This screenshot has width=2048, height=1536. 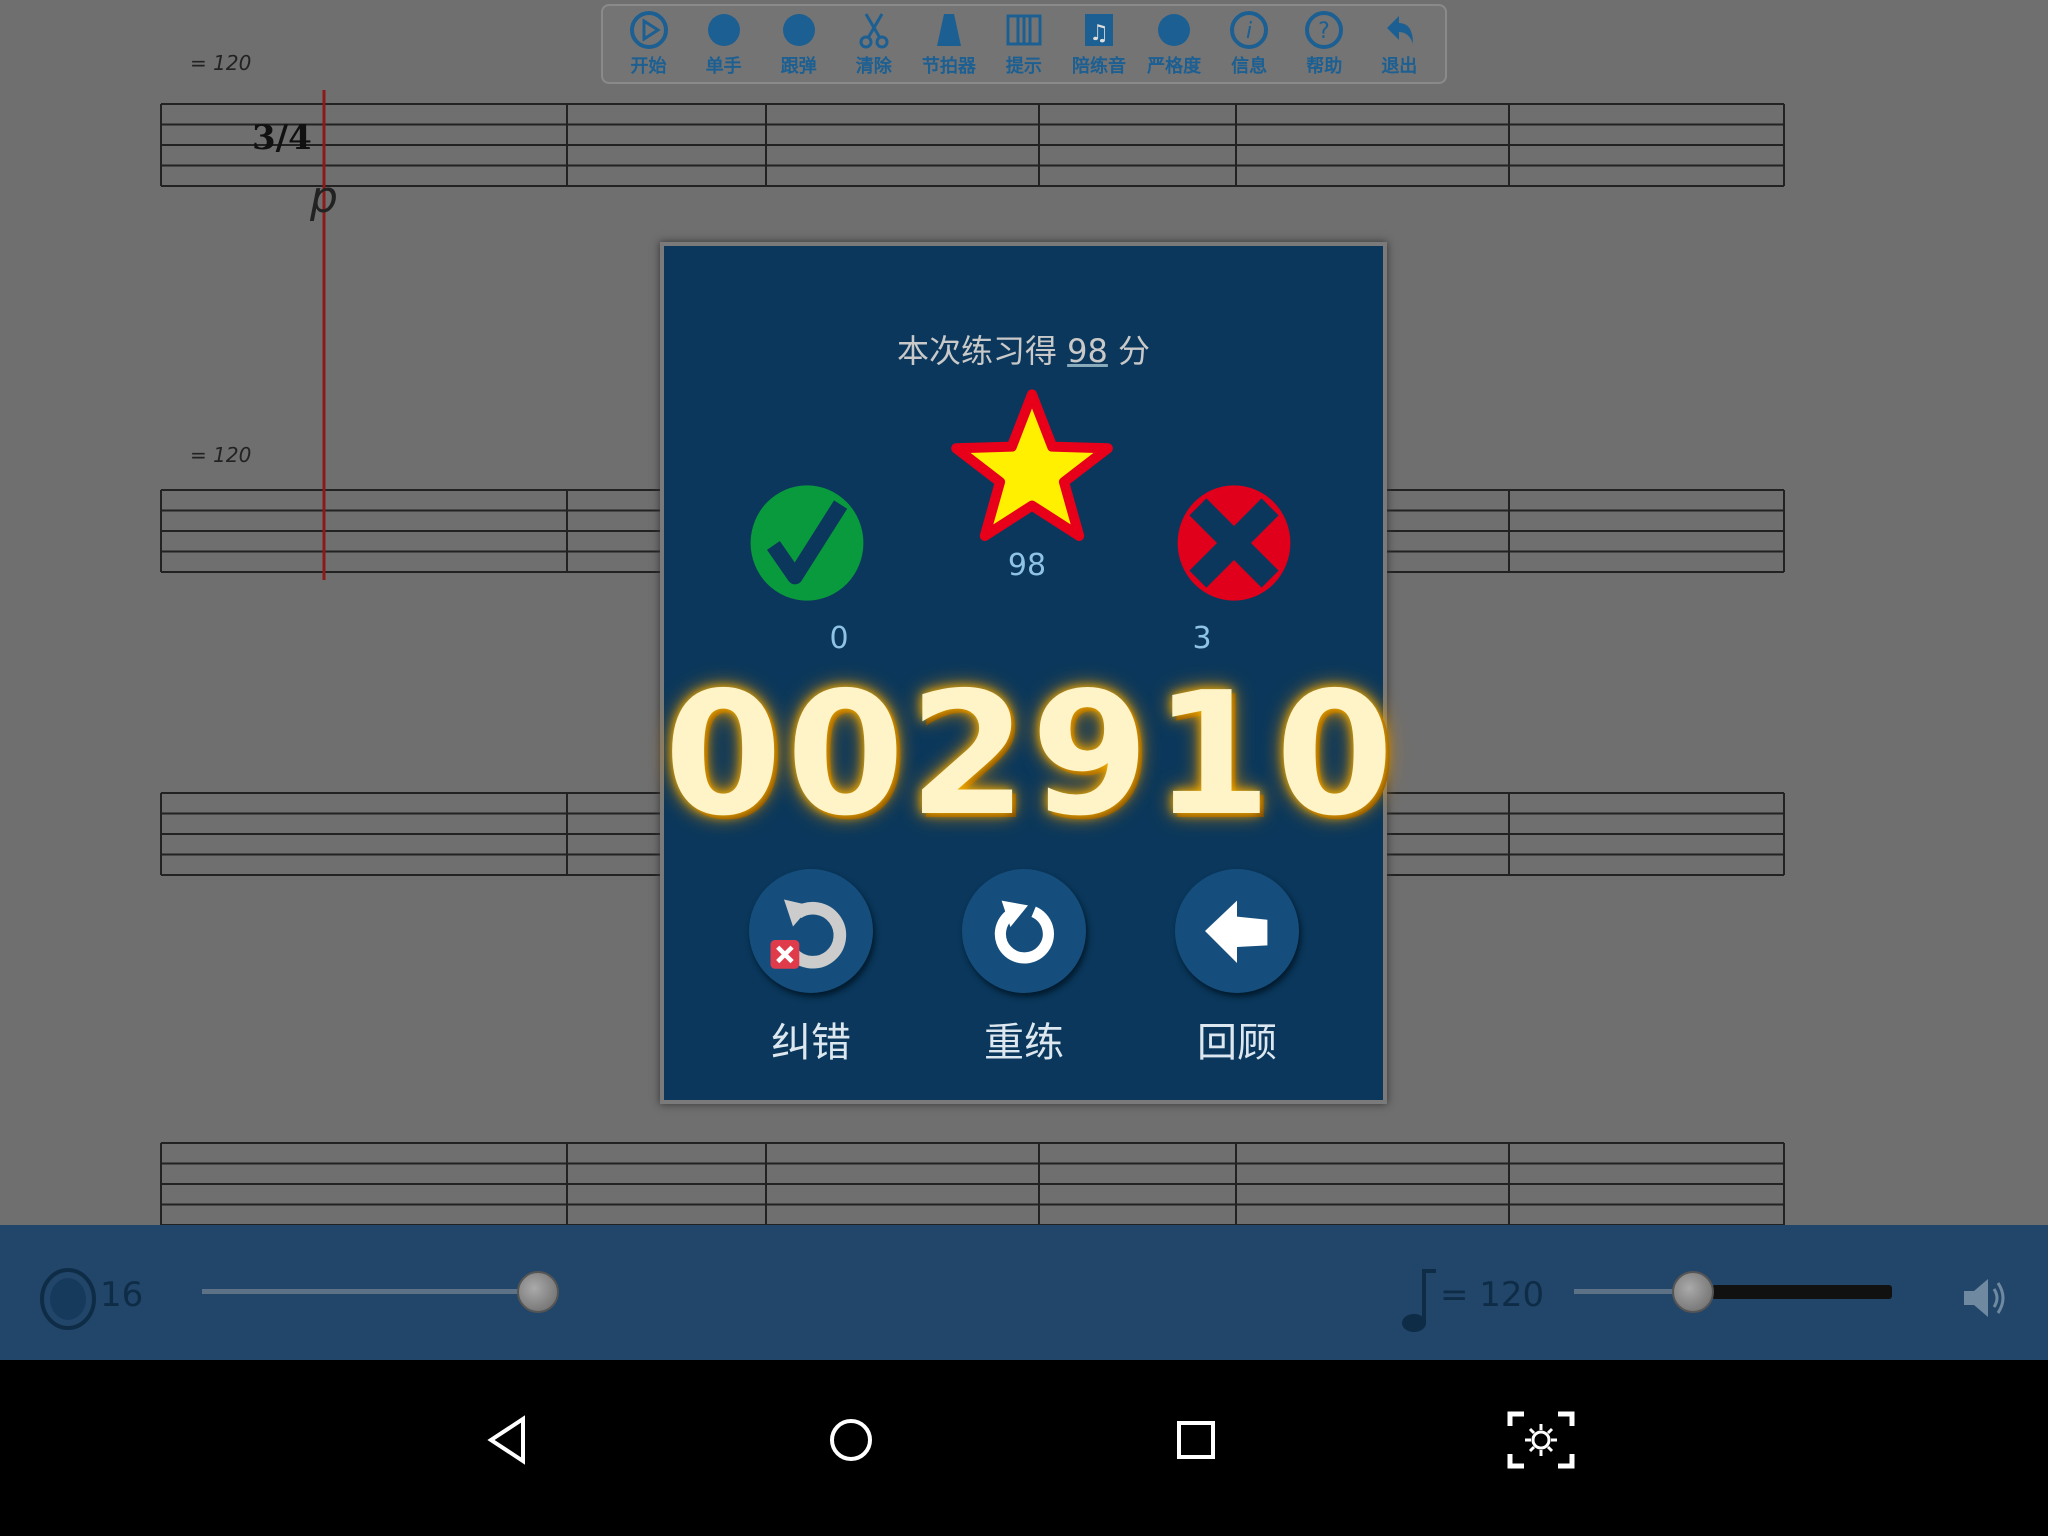 What do you see at coordinates (1237, 1043) in the screenshot?
I see `review-label: 回顾` at bounding box center [1237, 1043].